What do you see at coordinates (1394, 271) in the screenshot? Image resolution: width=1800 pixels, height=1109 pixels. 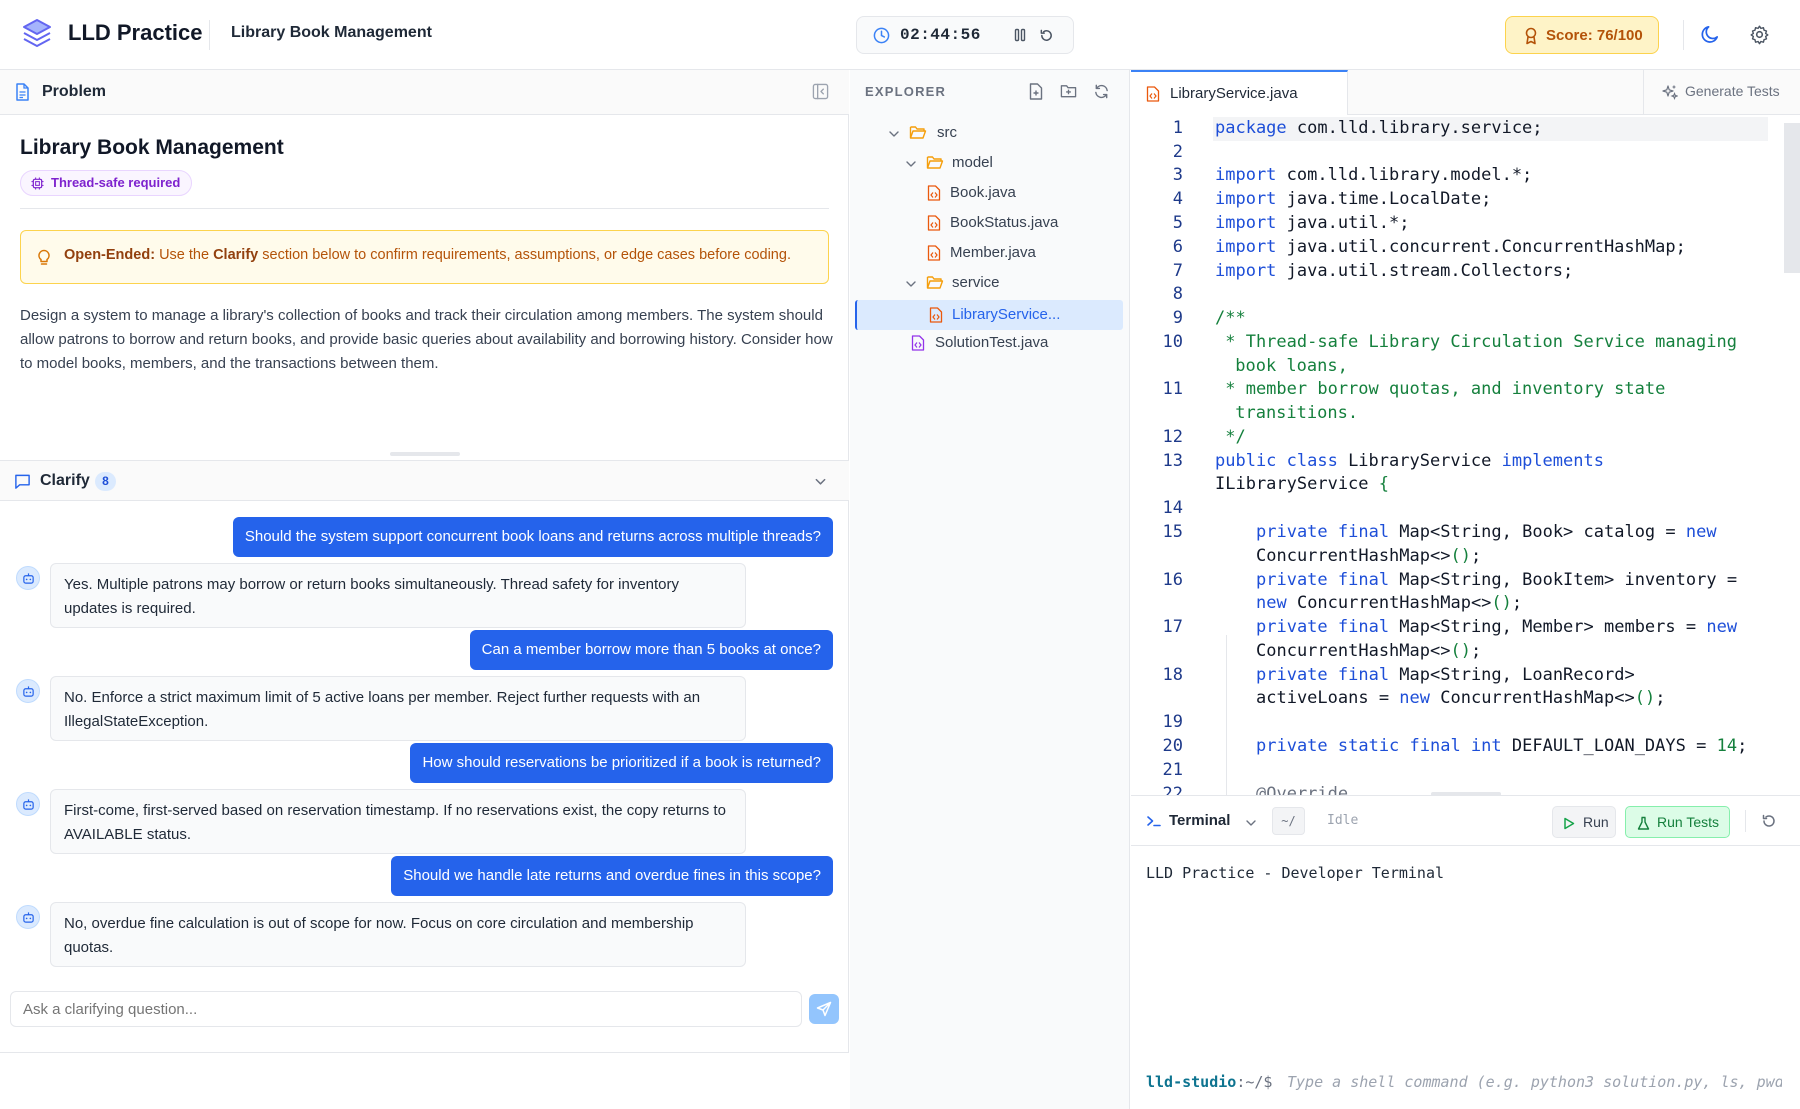 I see `code-line: import java.util.stream.Collectors;` at bounding box center [1394, 271].